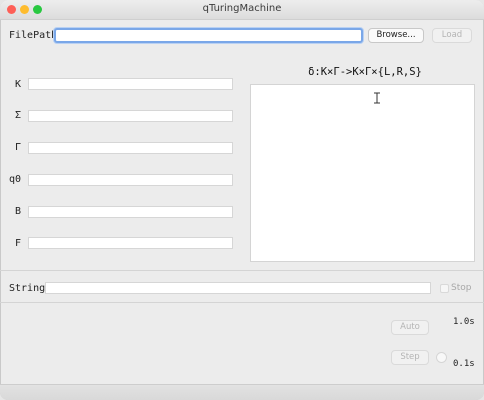 The height and width of the screenshot is (400, 484). Describe the element at coordinates (130, 148) in the screenshot. I see `gamma-input` at that location.